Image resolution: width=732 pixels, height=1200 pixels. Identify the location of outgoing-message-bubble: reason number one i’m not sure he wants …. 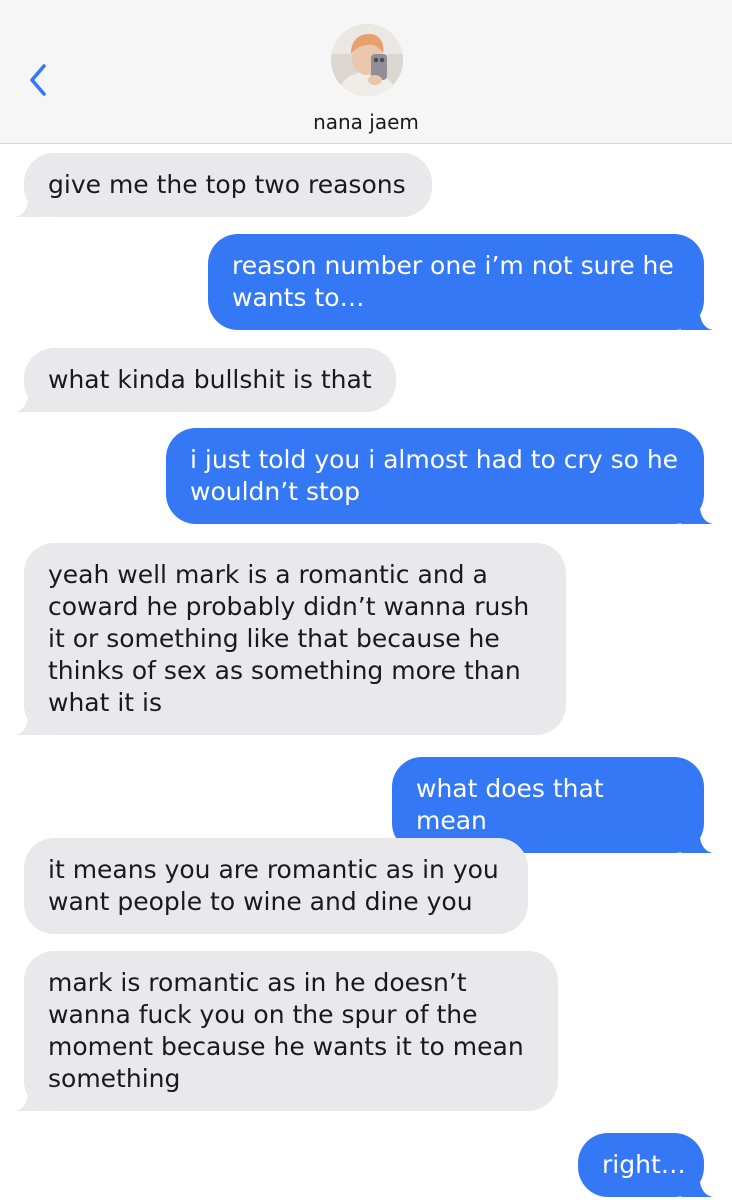
(456, 282).